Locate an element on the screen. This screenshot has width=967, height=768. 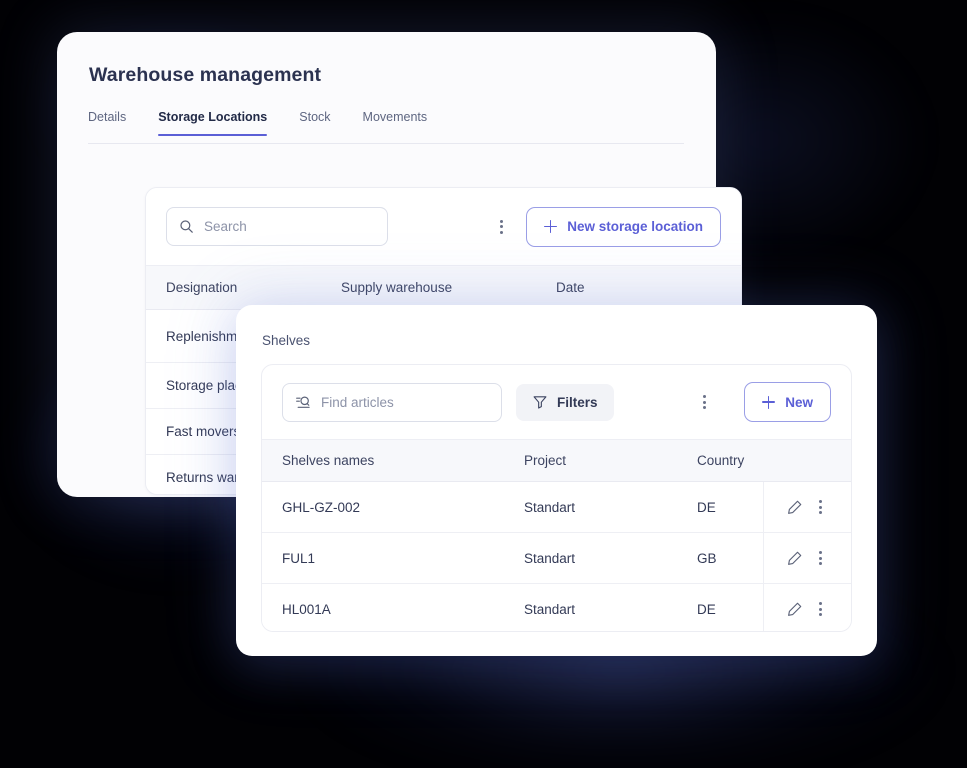
shelves-toolbar-more-button is located at coordinates (704, 402).